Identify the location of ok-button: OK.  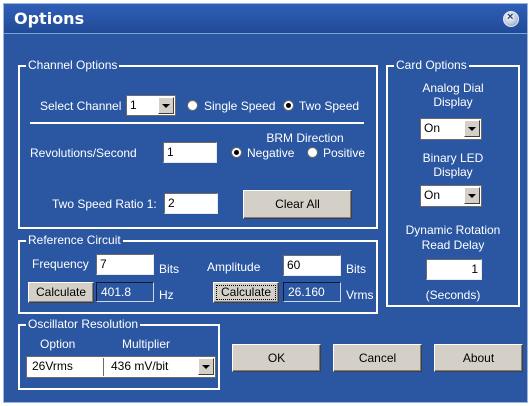
(276, 358).